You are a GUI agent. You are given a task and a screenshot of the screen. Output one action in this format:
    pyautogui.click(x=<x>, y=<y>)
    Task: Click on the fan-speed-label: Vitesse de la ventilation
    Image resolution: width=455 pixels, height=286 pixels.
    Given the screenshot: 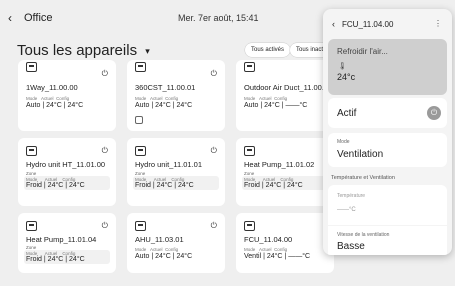 What is the action you would take?
    pyautogui.click(x=363, y=235)
    